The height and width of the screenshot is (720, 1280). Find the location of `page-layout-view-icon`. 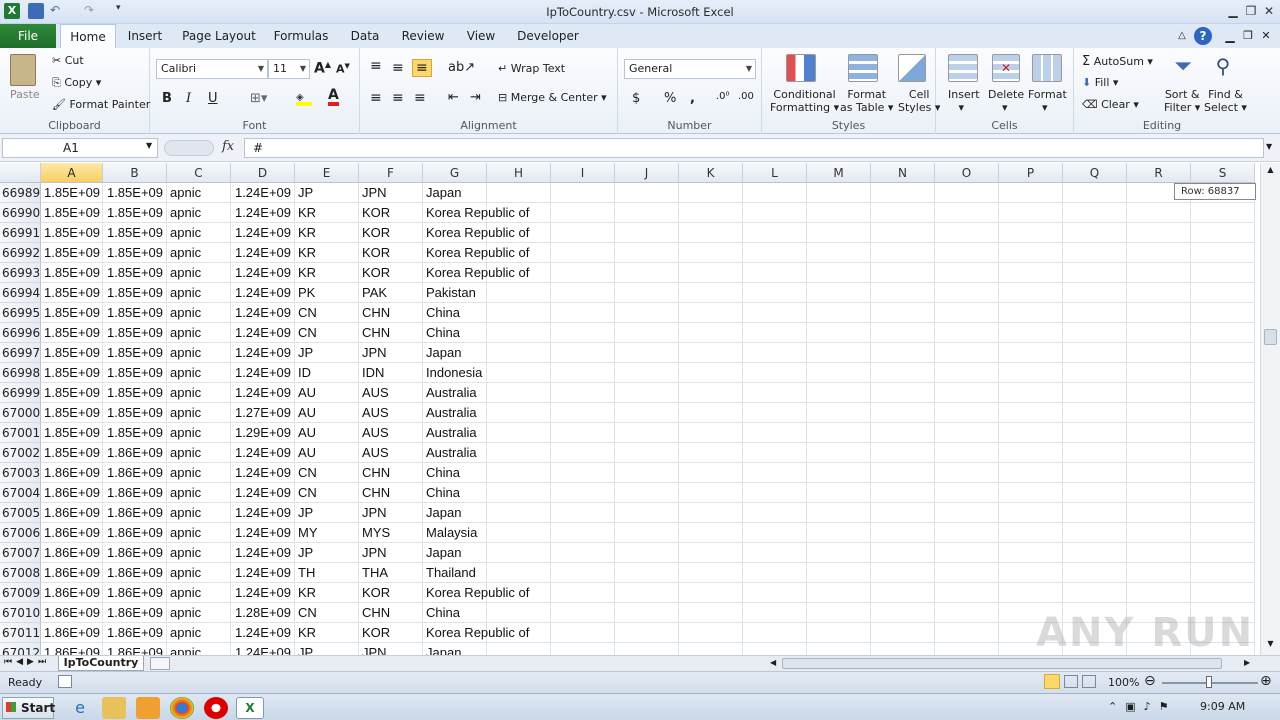

page-layout-view-icon is located at coordinates (1071, 681).